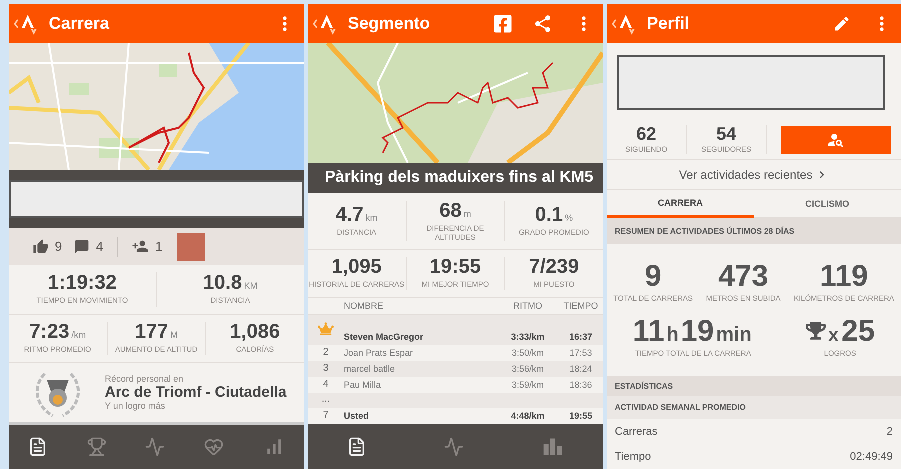 The image size is (901, 469). What do you see at coordinates (528, 337) in the screenshot?
I see `pace-value: 3:33/km` at bounding box center [528, 337].